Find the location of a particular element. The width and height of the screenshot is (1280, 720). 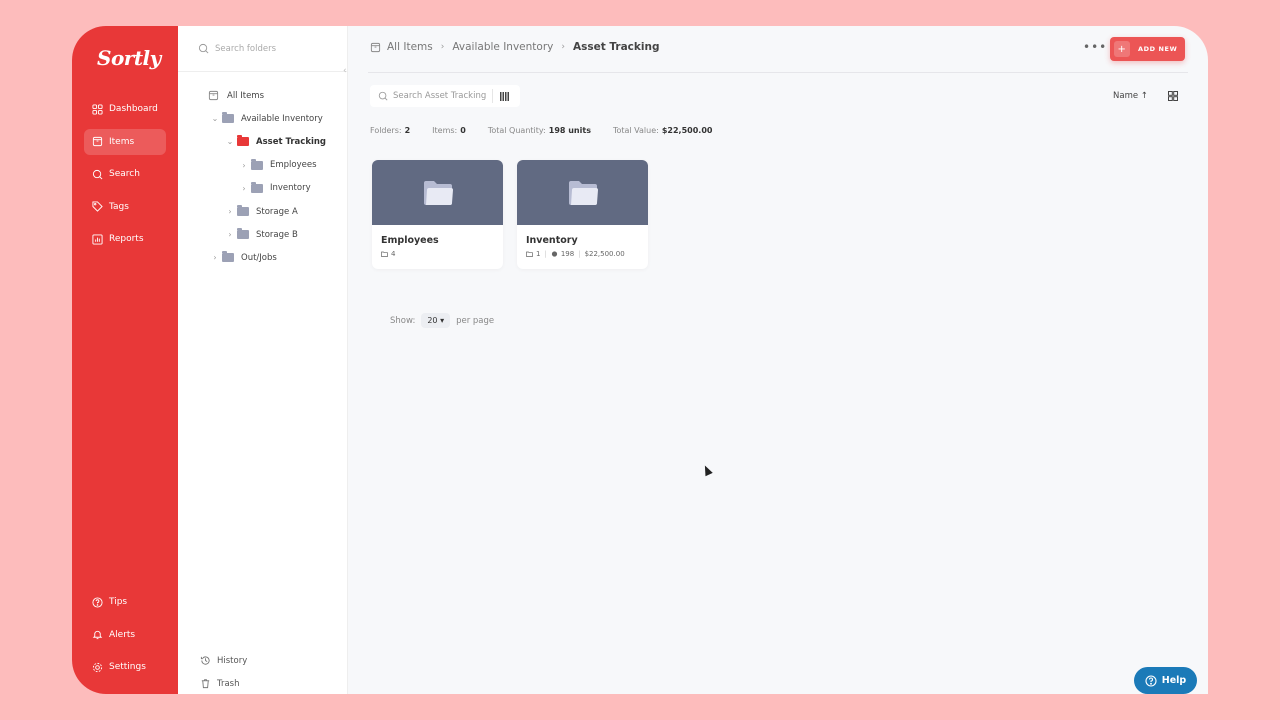

sidebar-item-tags: Tags is located at coordinates (125, 207).